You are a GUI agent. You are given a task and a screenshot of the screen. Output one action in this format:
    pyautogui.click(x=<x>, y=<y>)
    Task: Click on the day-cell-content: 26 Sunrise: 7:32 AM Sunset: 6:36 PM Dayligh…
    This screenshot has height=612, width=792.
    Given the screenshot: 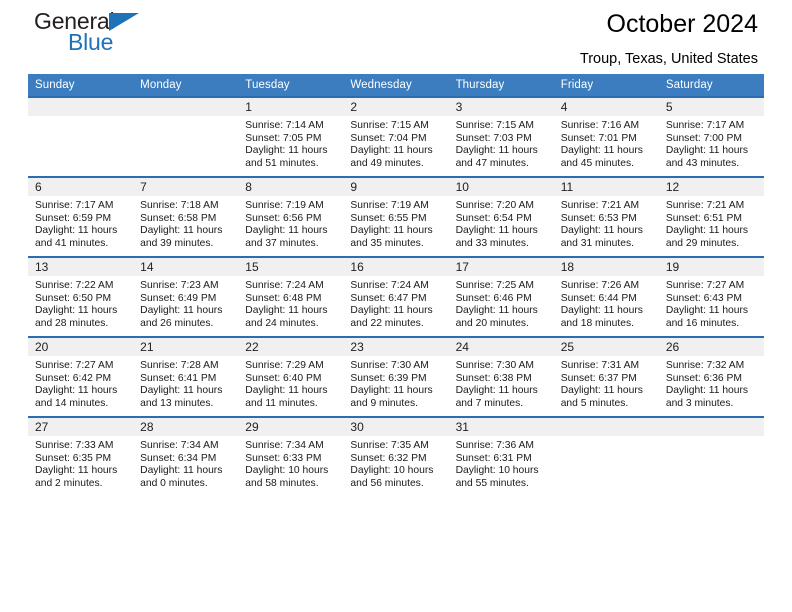 What is the action you would take?
    pyautogui.click(x=711, y=377)
    